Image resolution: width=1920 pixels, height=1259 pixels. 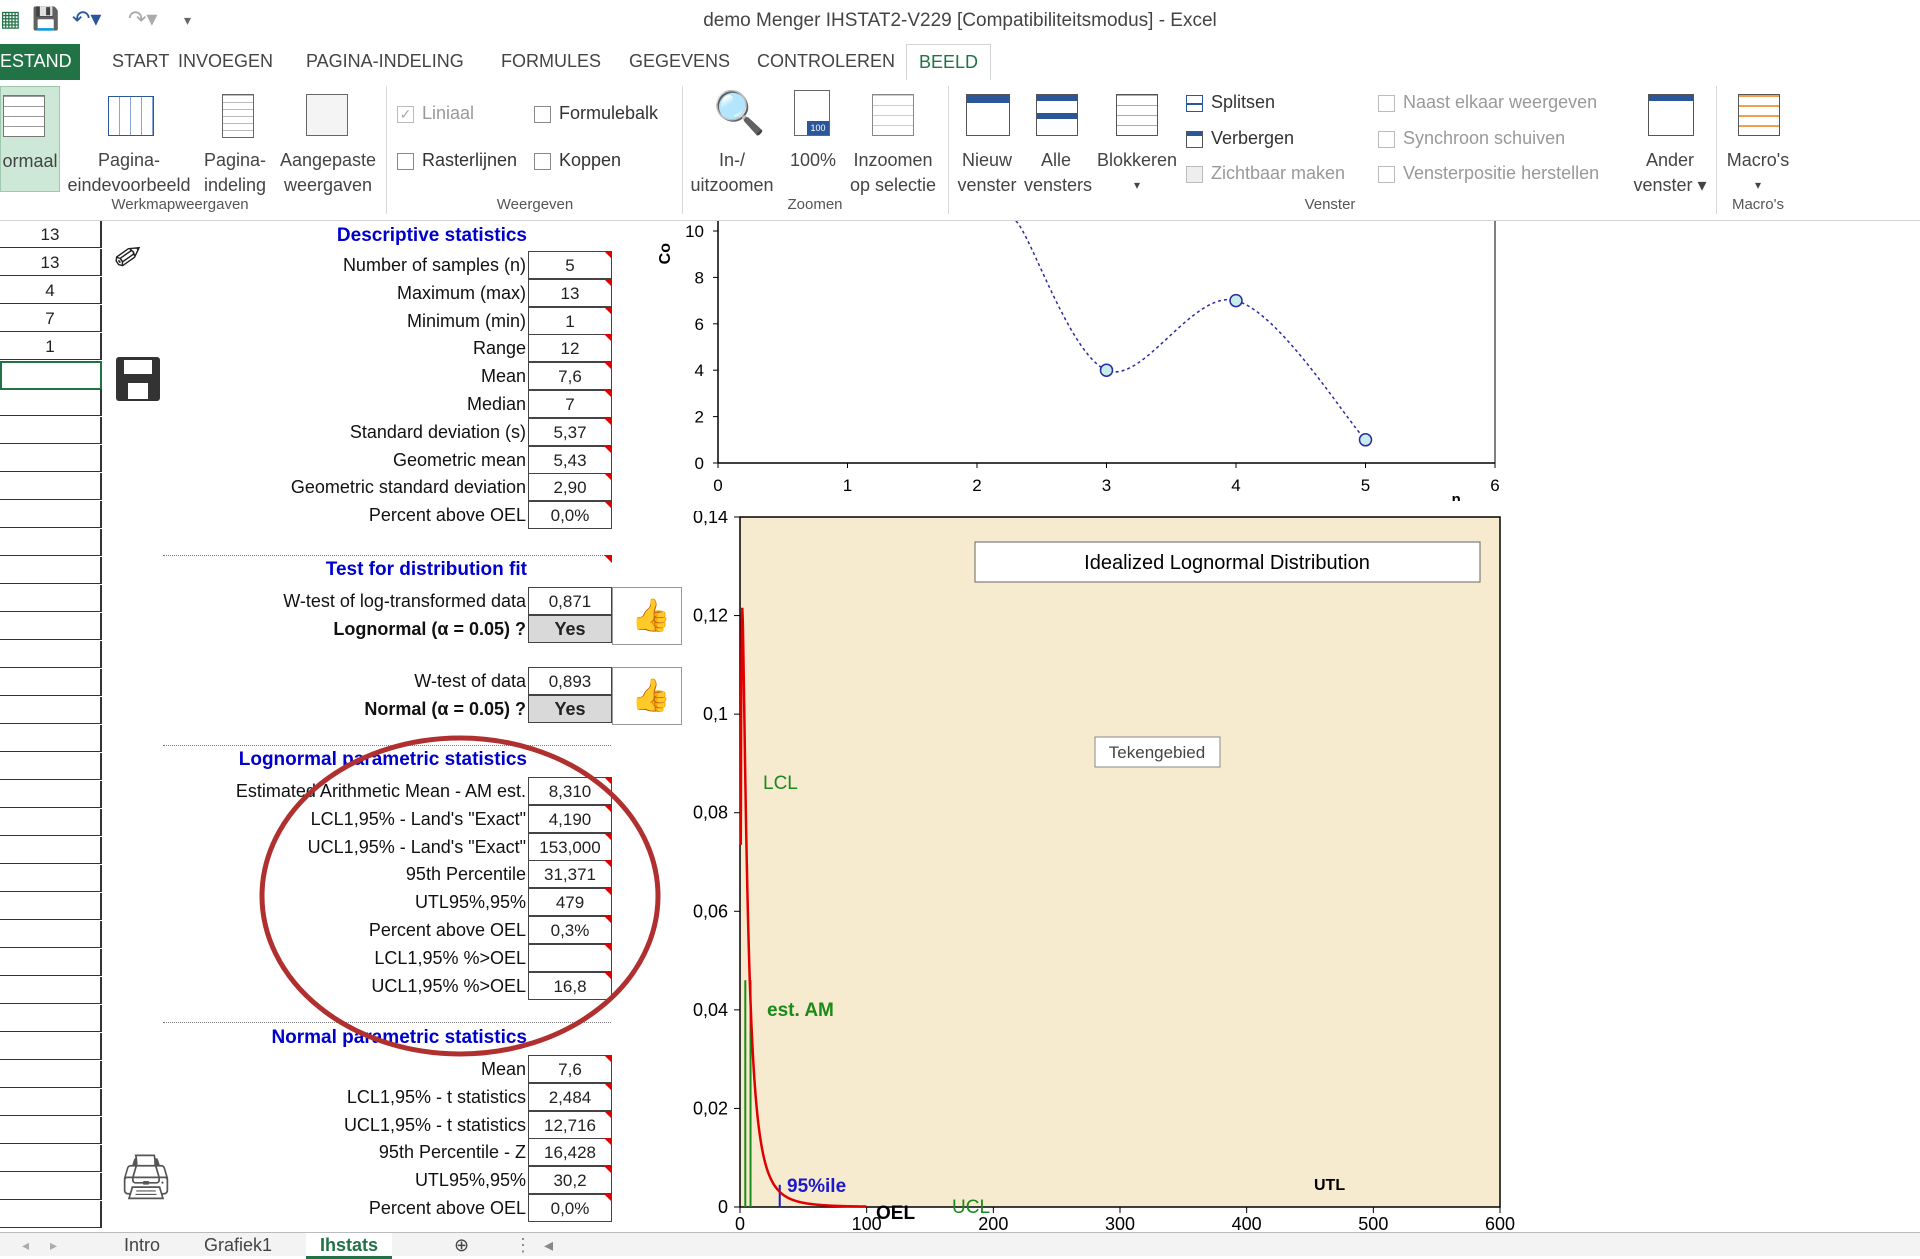 What do you see at coordinates (238, 1244) in the screenshot?
I see `sheet-tab-grafiek1: Grafiek1` at bounding box center [238, 1244].